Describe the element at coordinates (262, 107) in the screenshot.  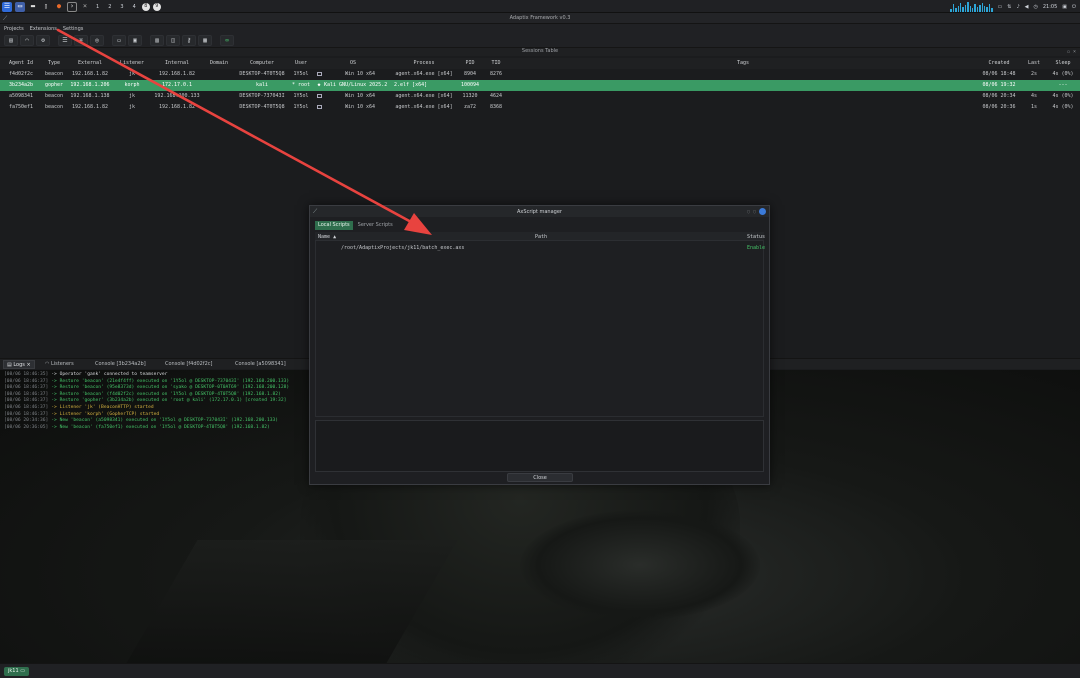
I see `computer: DESKTOP-4T0T5Q8` at that location.